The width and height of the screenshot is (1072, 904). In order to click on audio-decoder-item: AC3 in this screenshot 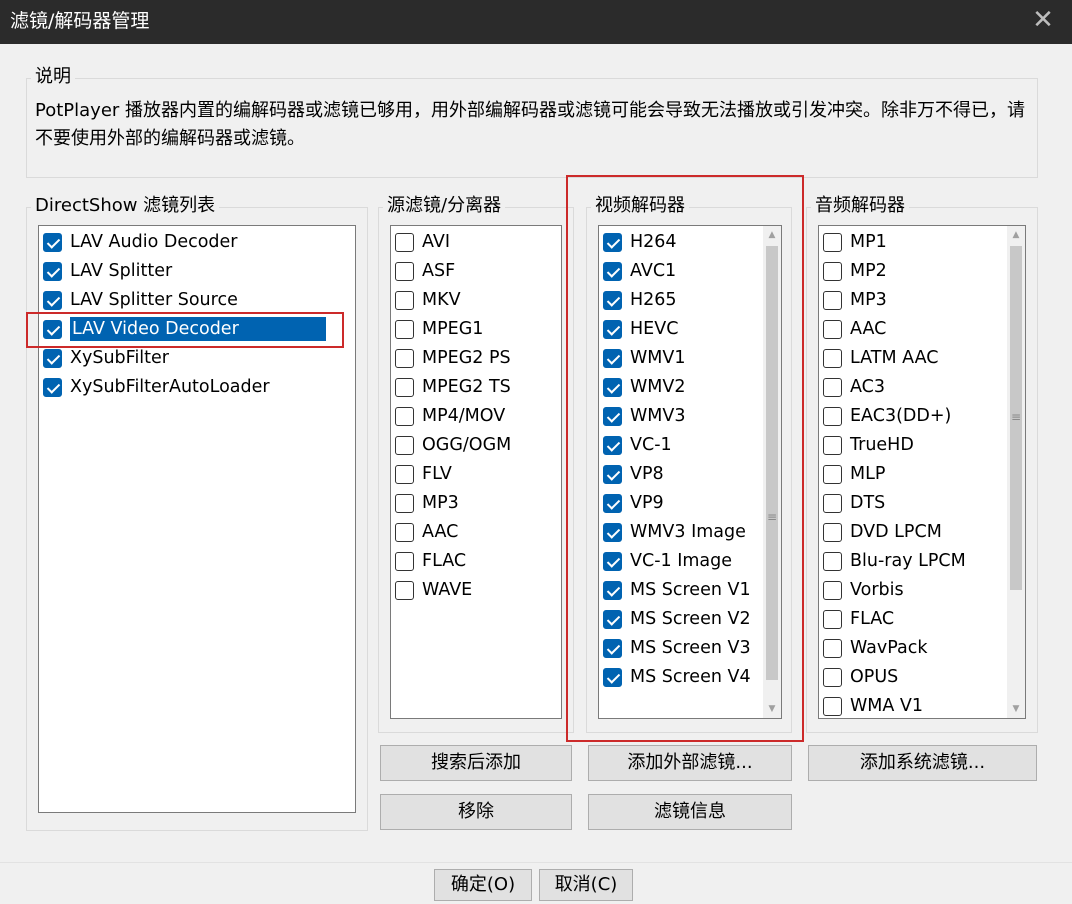, I will do `click(854, 387)`.